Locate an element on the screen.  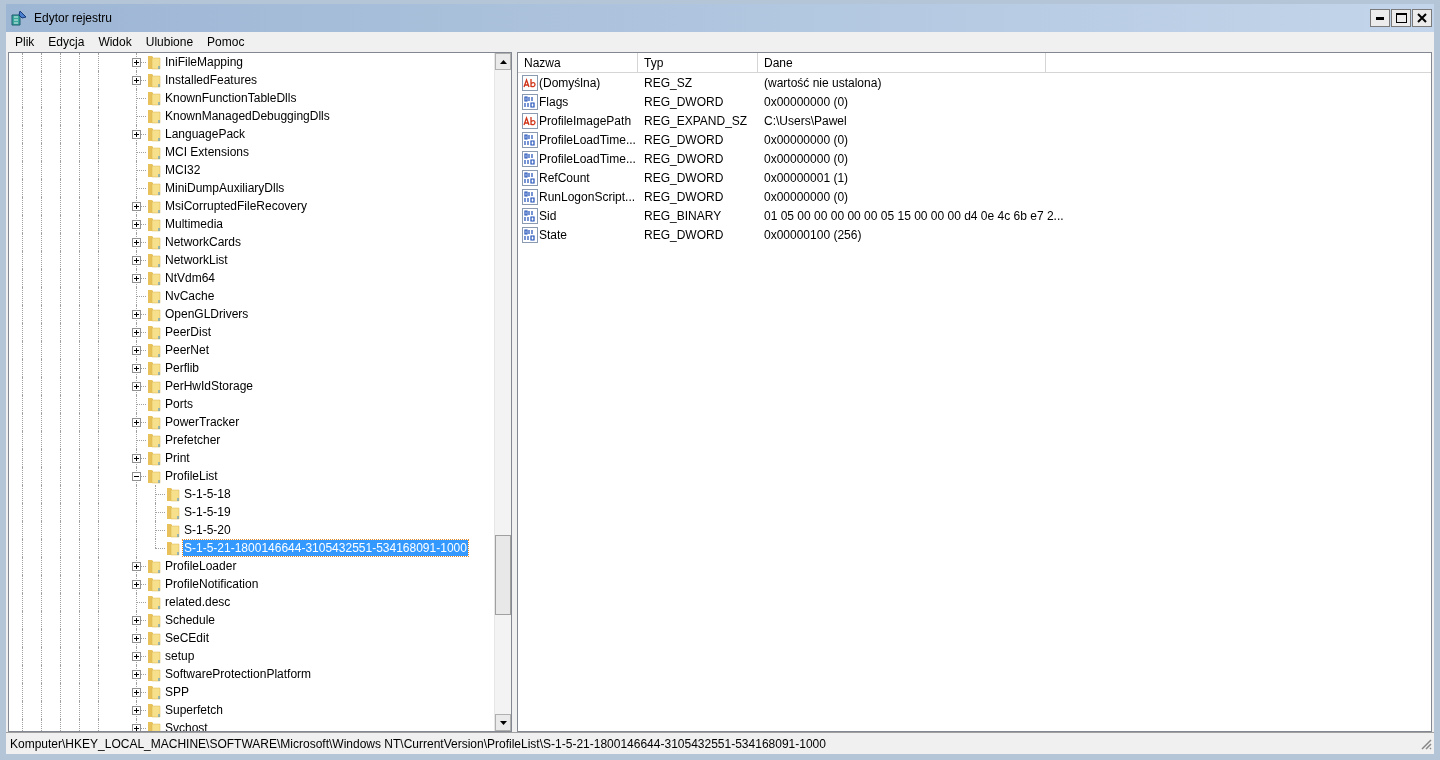
tree-item: MsiCorruptedFileRecovery is located at coordinates (236, 206).